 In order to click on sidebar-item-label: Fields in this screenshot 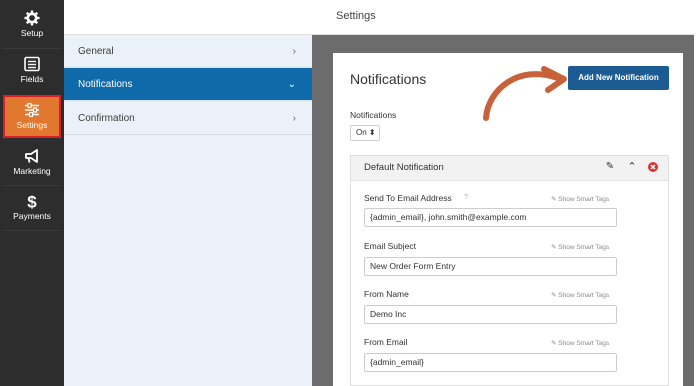, I will do `click(32, 79)`.